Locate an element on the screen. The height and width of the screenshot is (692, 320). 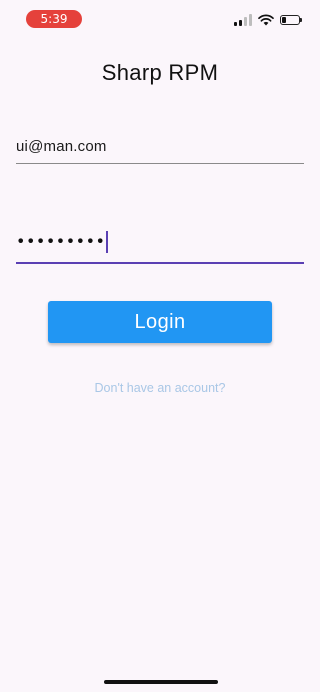
password-value: ••••••••• is located at coordinates (62, 242).